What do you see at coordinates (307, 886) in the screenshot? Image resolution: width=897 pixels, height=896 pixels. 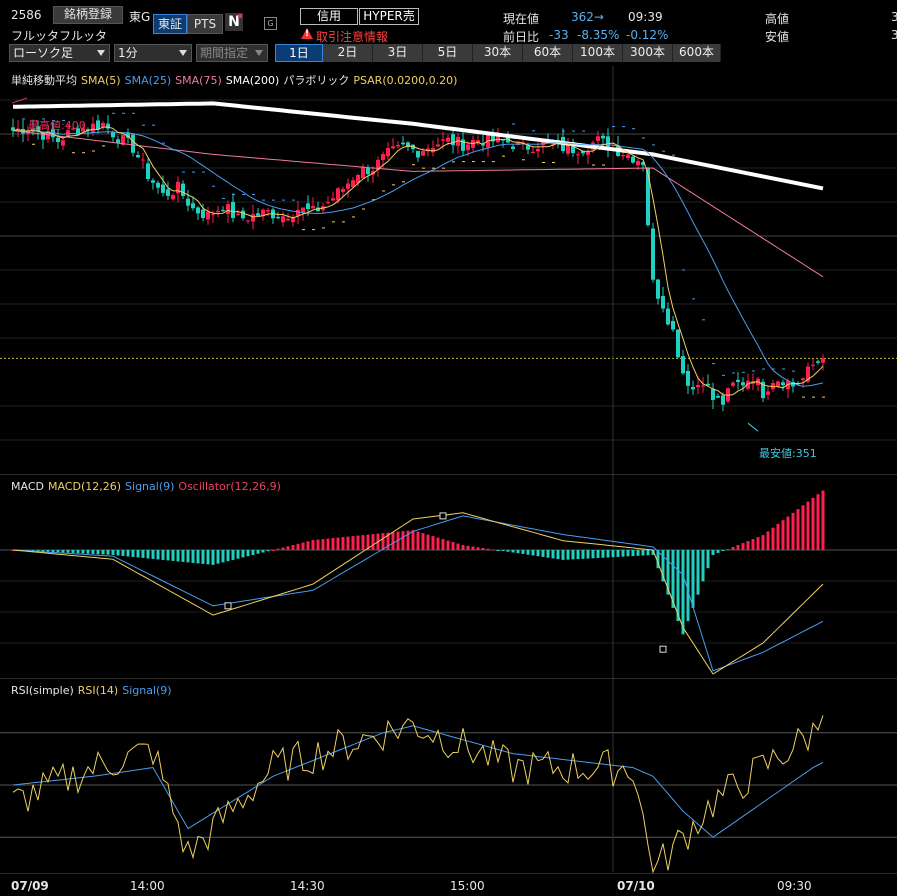 I see `time-axis-label-2: 14:30` at bounding box center [307, 886].